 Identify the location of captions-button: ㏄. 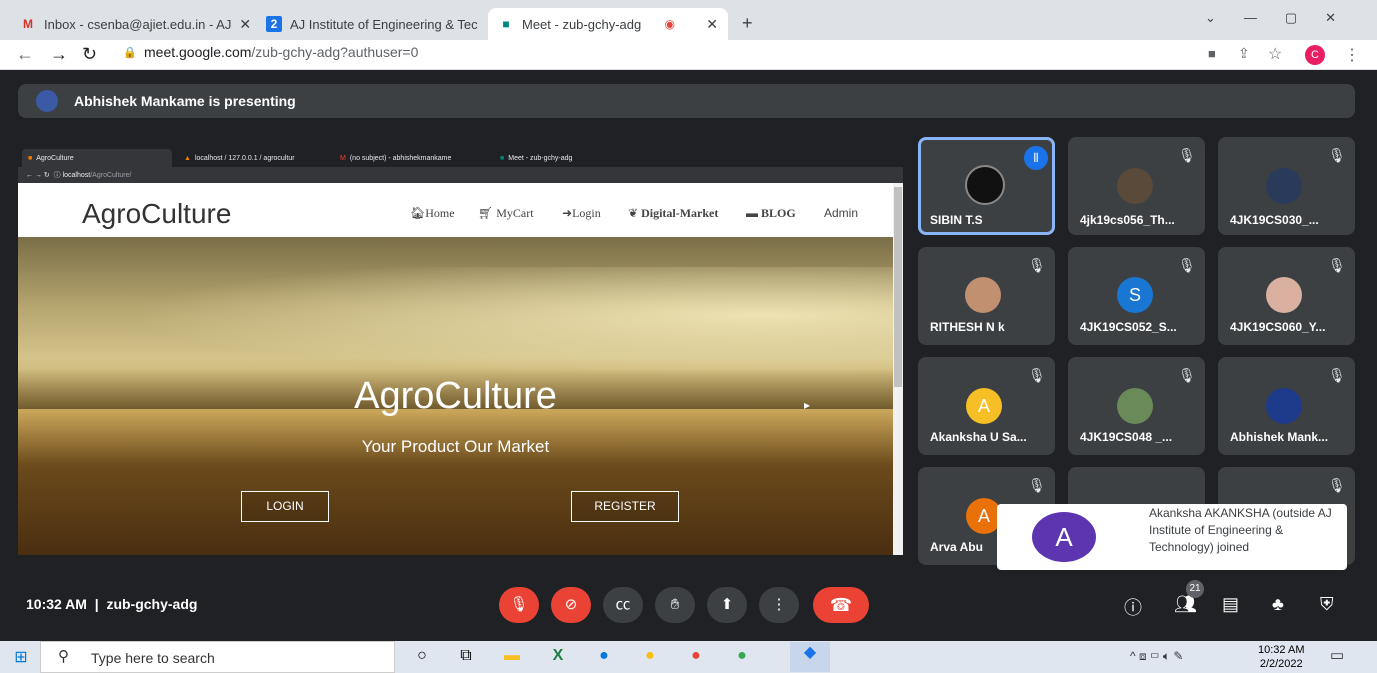
(623, 605).